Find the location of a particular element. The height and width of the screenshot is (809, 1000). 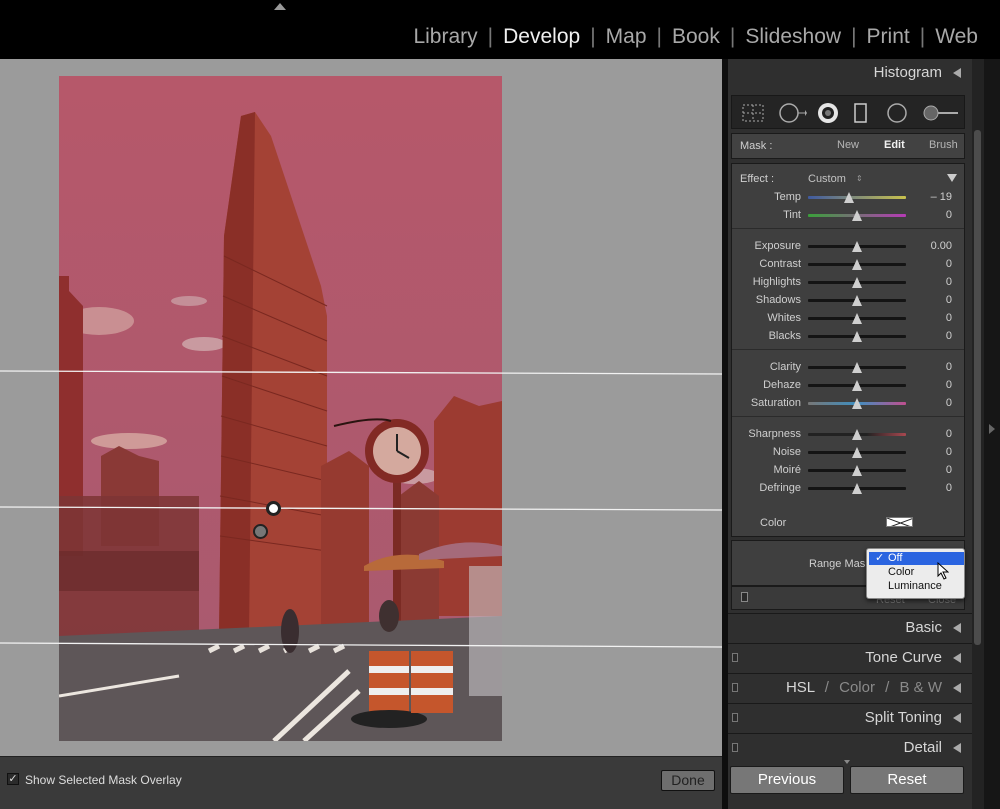

color-swatch is located at coordinates (899, 522).